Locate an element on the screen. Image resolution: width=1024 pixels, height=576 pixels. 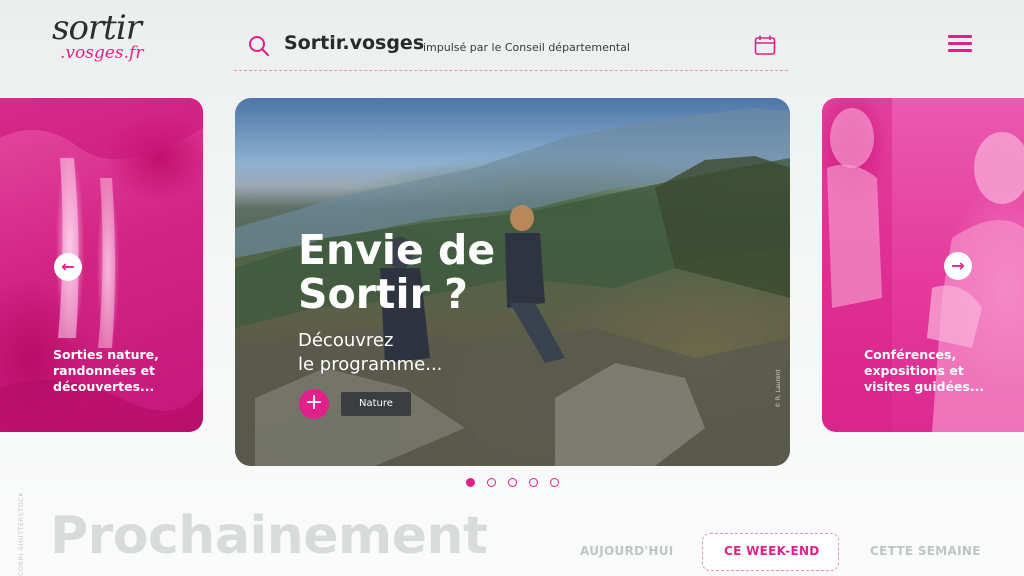
photo-credit: © R. Laurent is located at coordinates (778, 388).